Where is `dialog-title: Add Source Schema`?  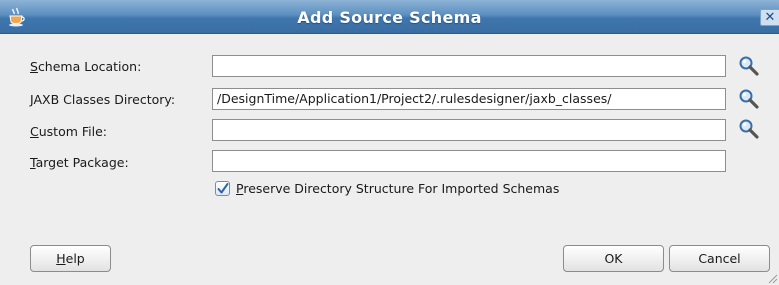 dialog-title: Add Source Schema is located at coordinates (389, 17).